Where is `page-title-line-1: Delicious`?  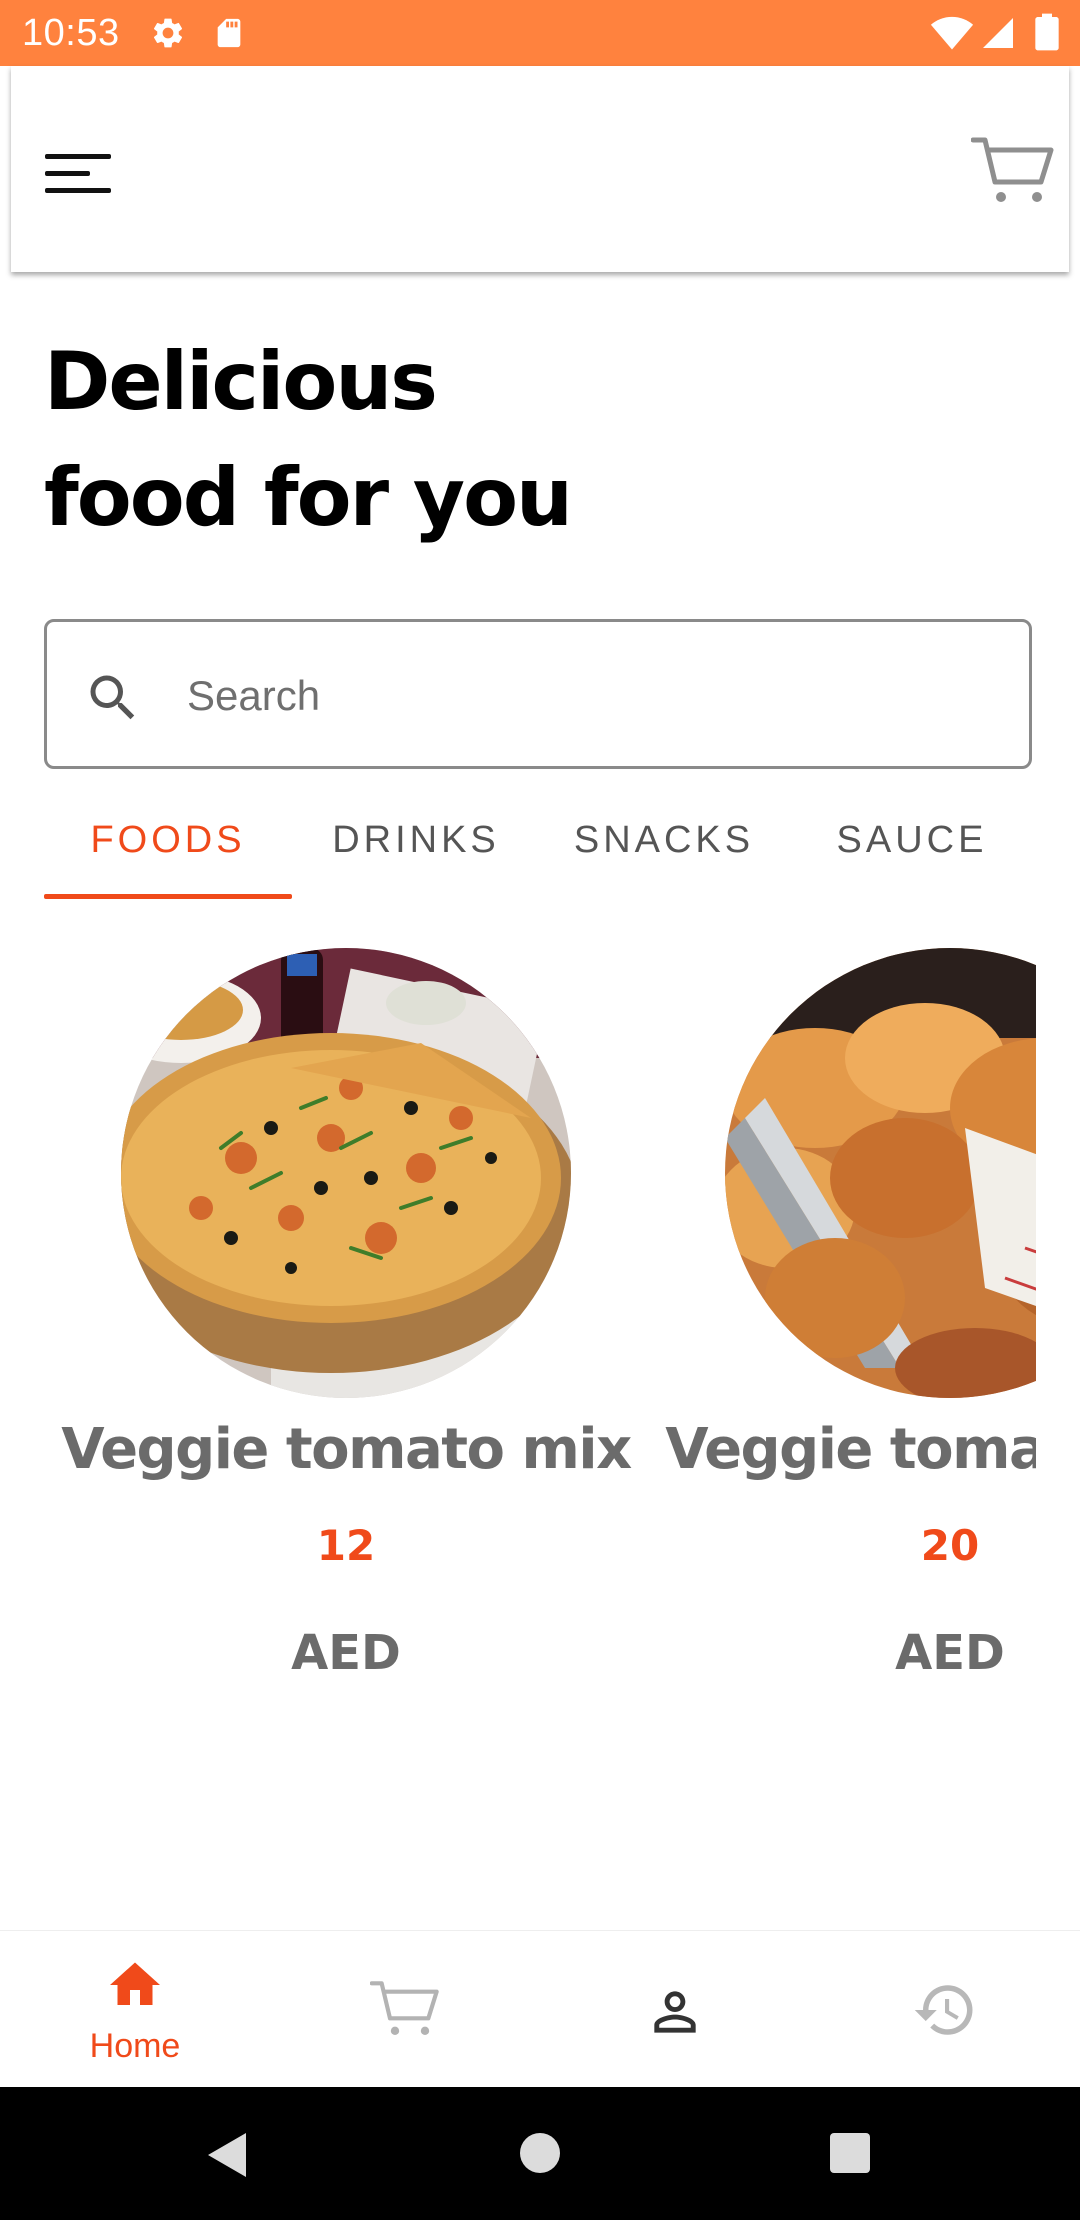
page-title-line-1: Delicious is located at coordinates (241, 381).